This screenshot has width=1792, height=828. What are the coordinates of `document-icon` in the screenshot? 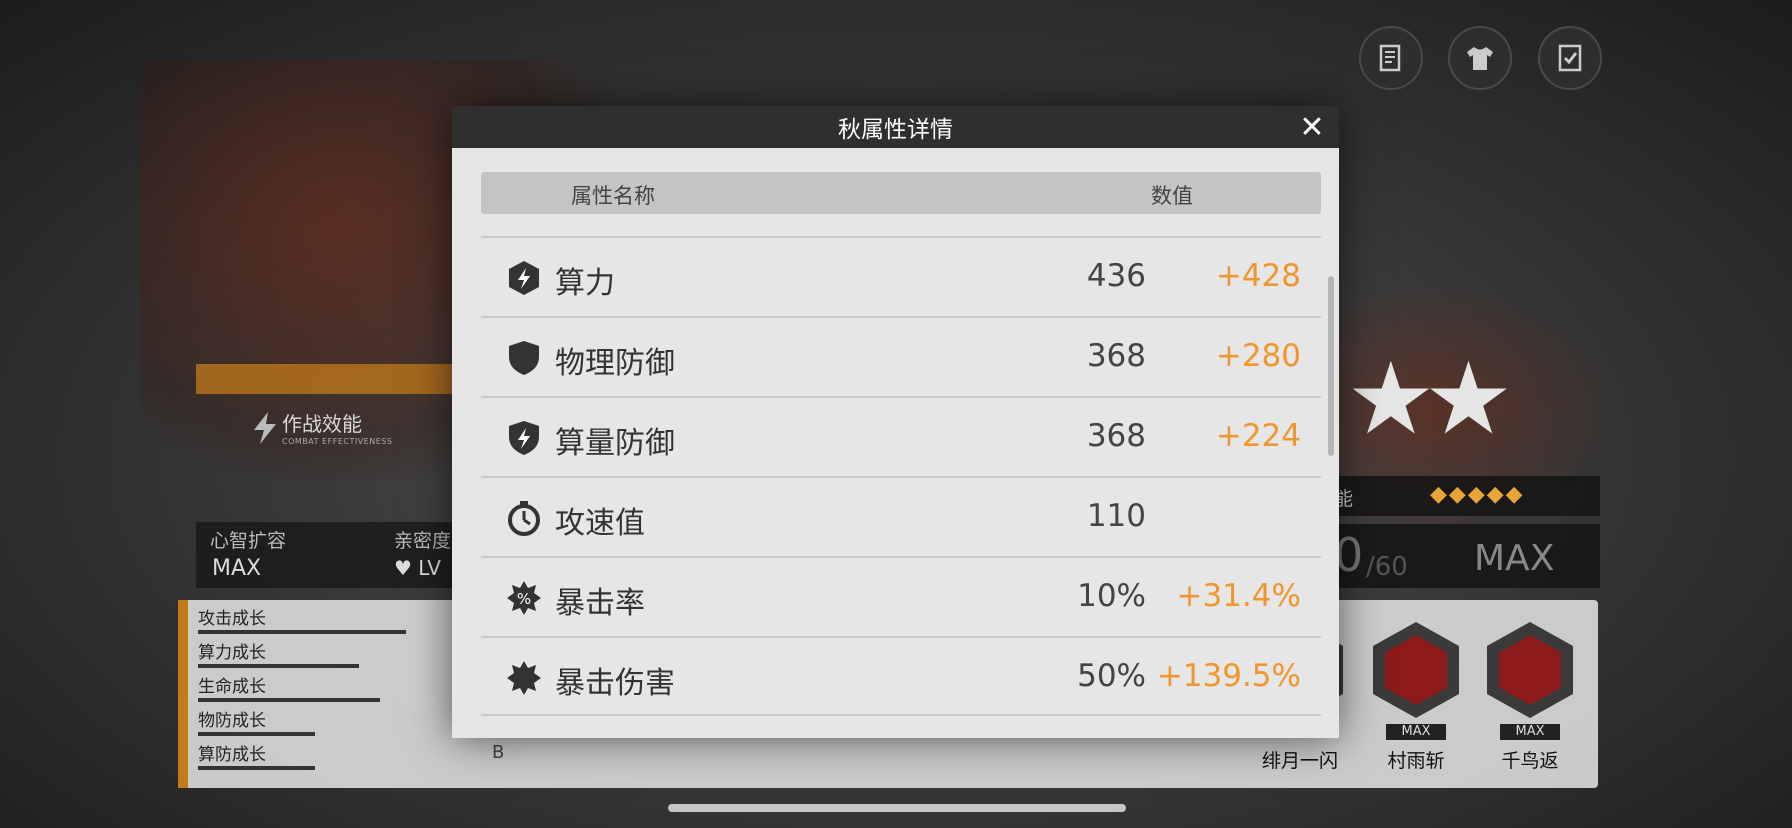 It's located at (1390, 58).